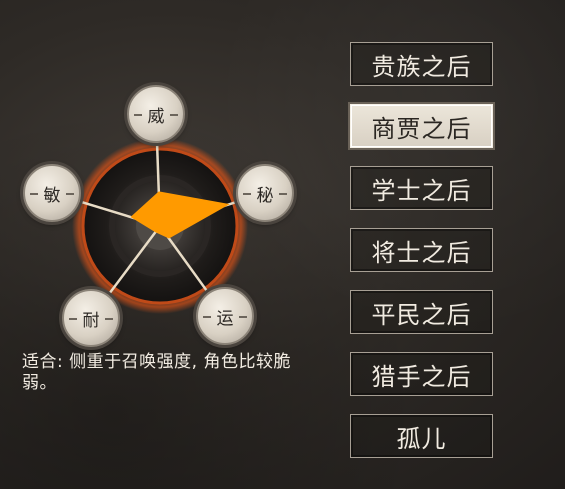 This screenshot has width=565, height=489. Describe the element at coordinates (156, 114) in the screenshot. I see `stat-node-wei: 威` at that location.